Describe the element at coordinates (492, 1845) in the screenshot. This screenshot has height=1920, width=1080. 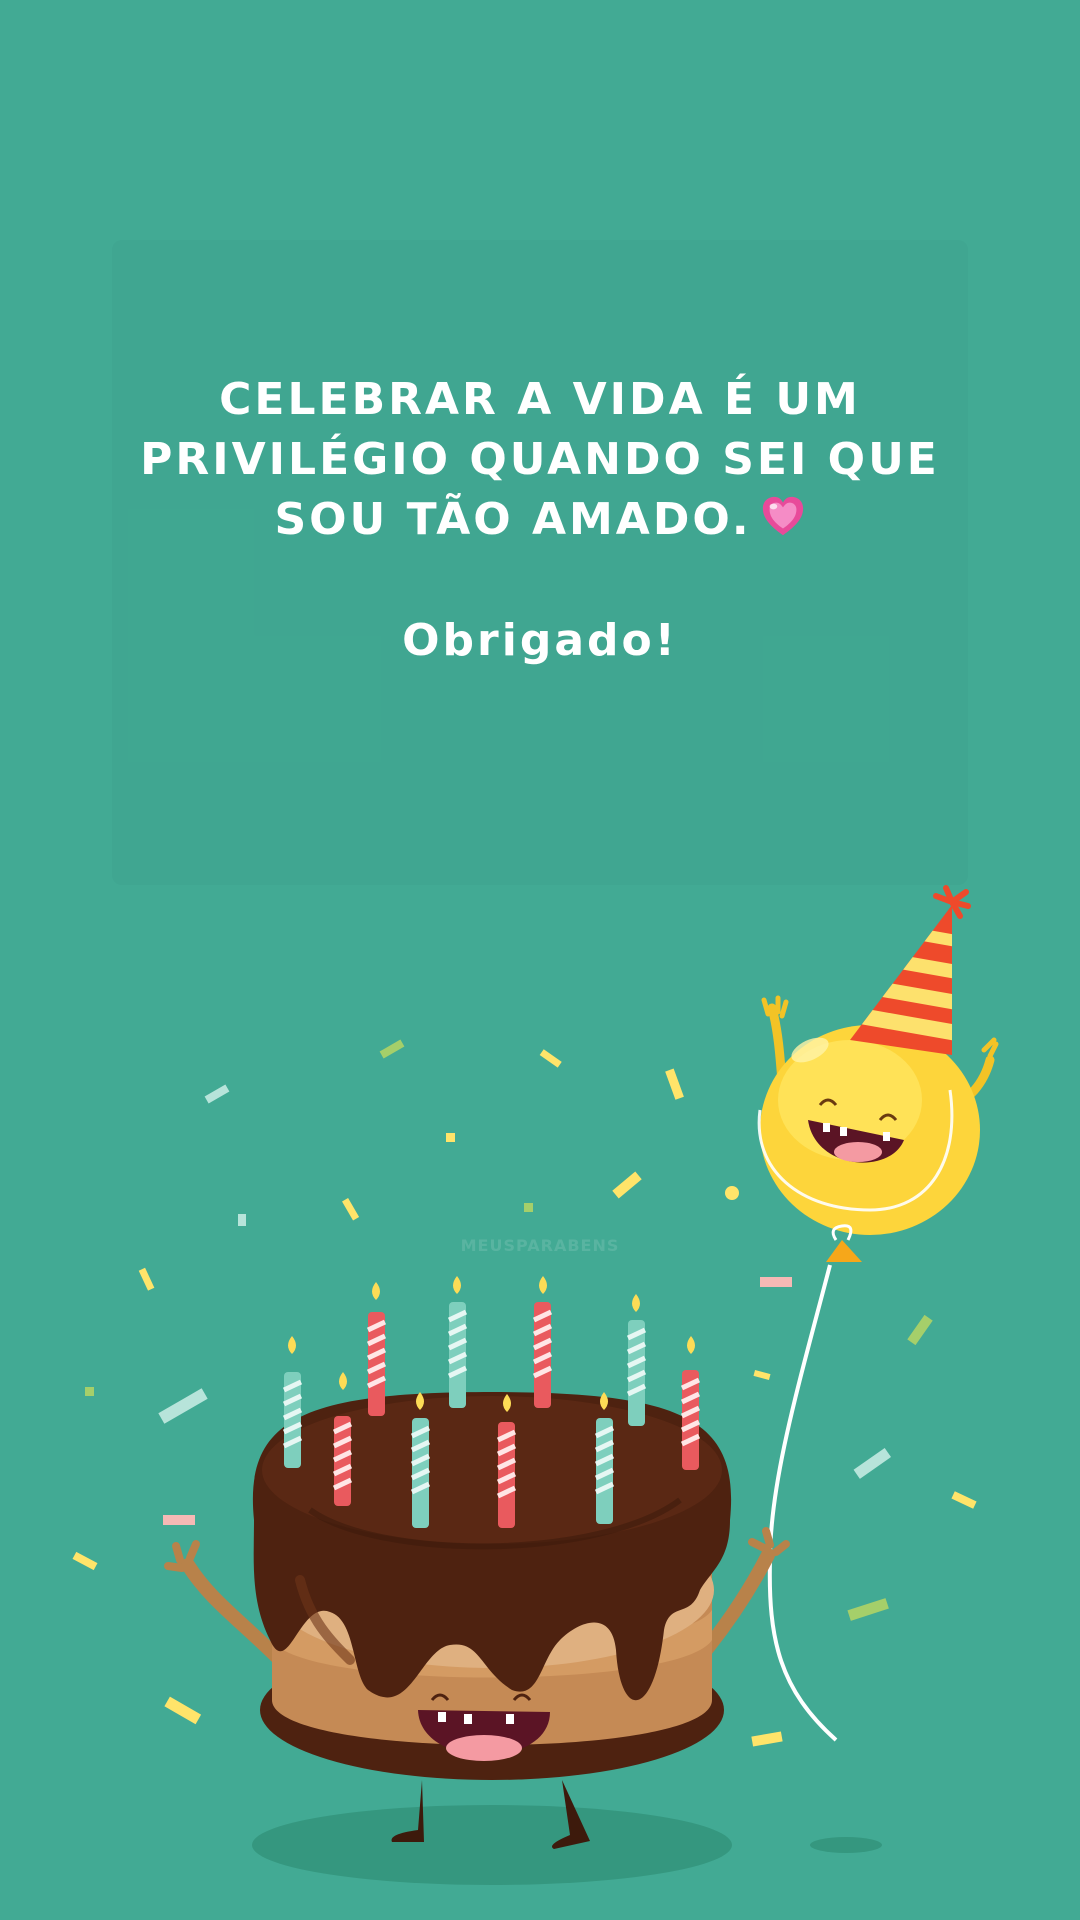
I see `cake-shadow` at that location.